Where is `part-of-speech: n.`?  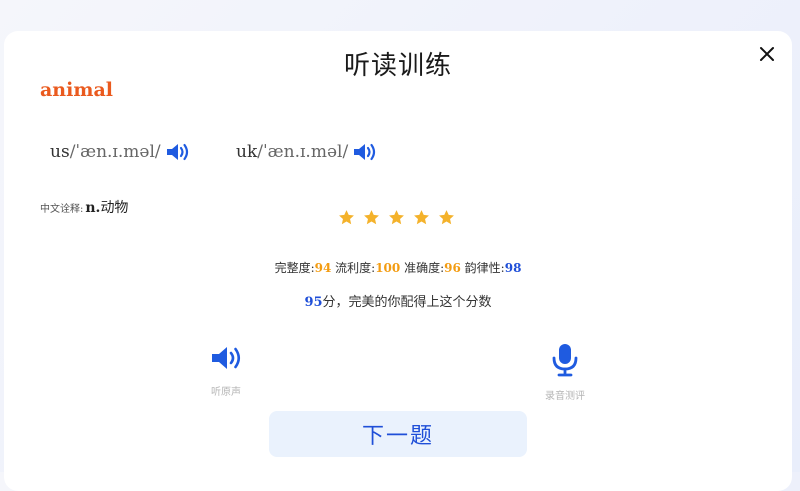
part-of-speech: n. is located at coordinates (93, 208).